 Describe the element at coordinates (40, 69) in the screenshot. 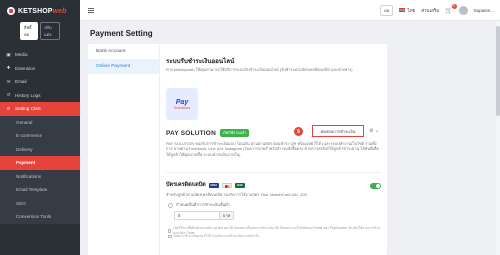

I see `sidebar-item-extension: ✚ Extension` at that location.